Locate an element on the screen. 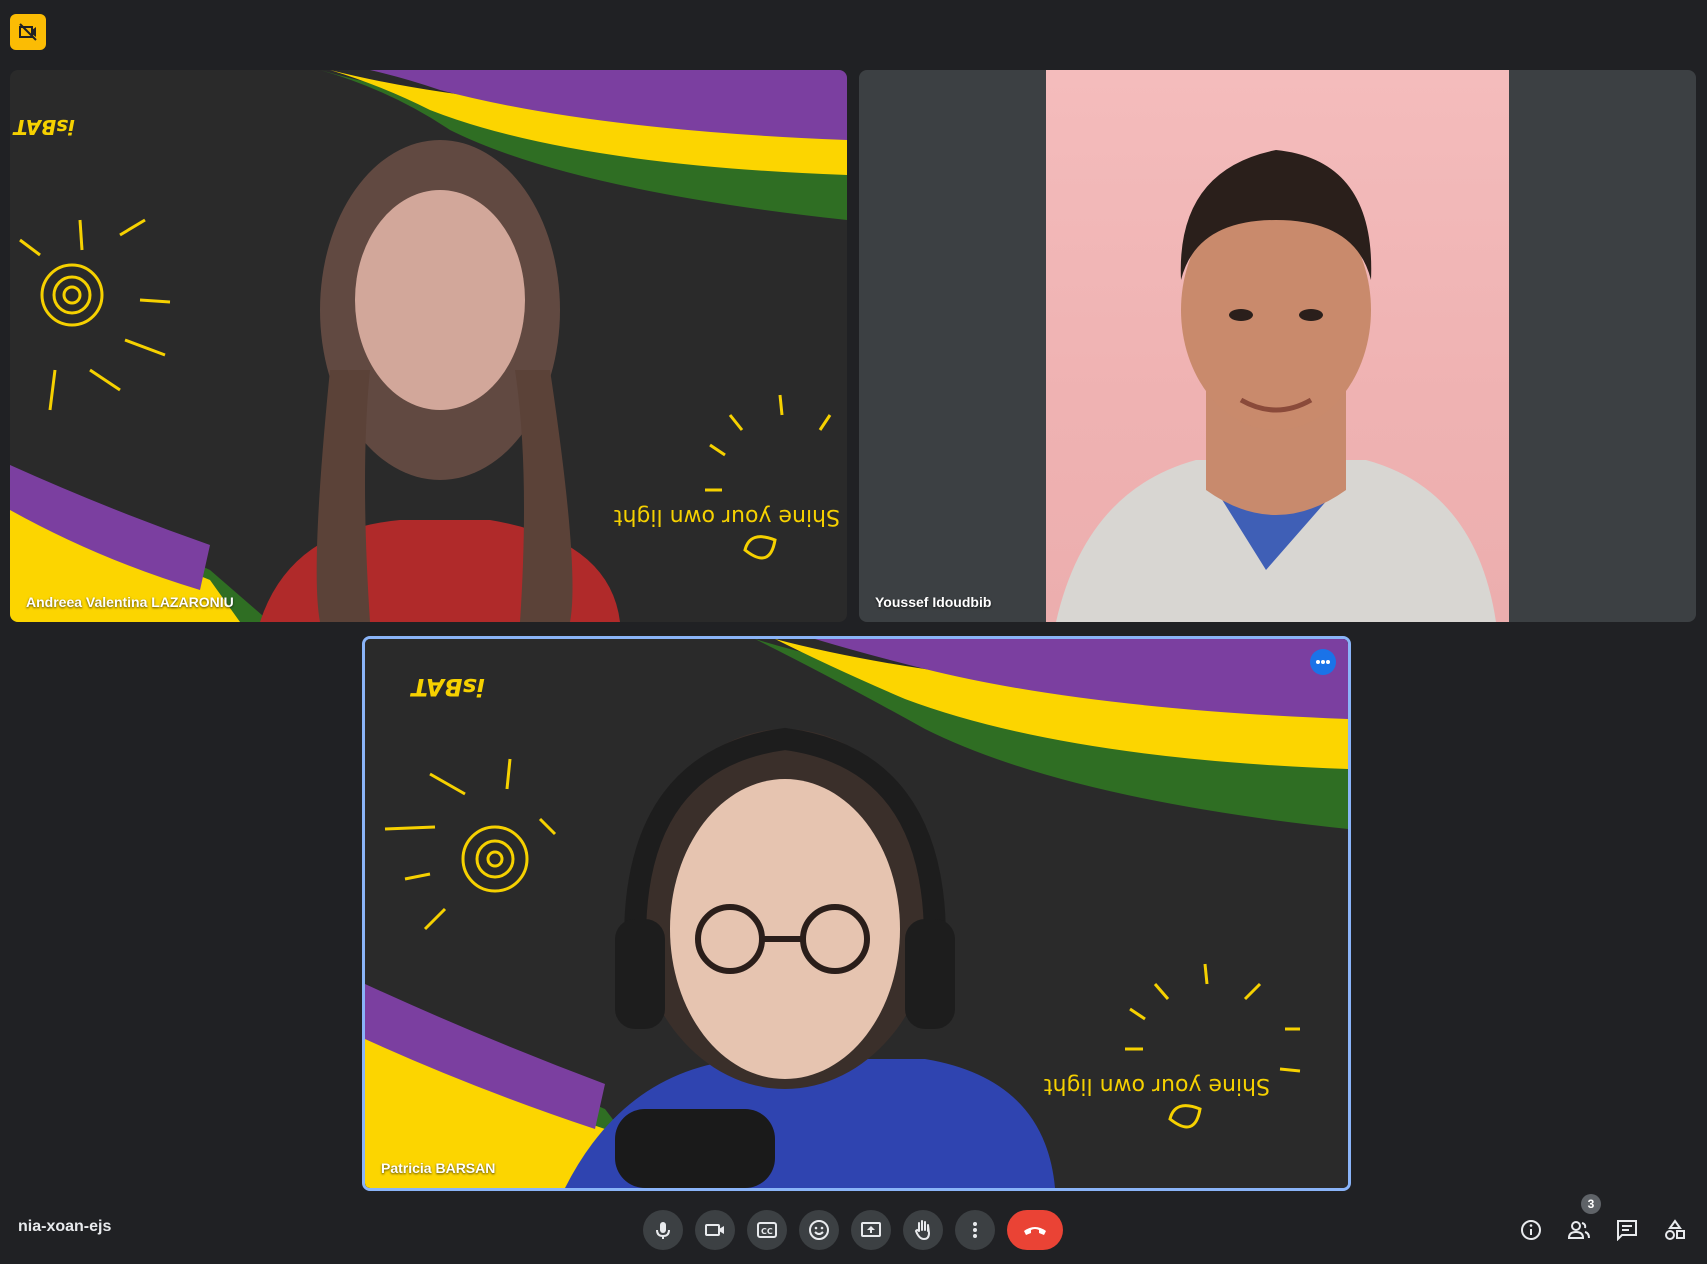  captions-button: CC is located at coordinates (767, 1230).